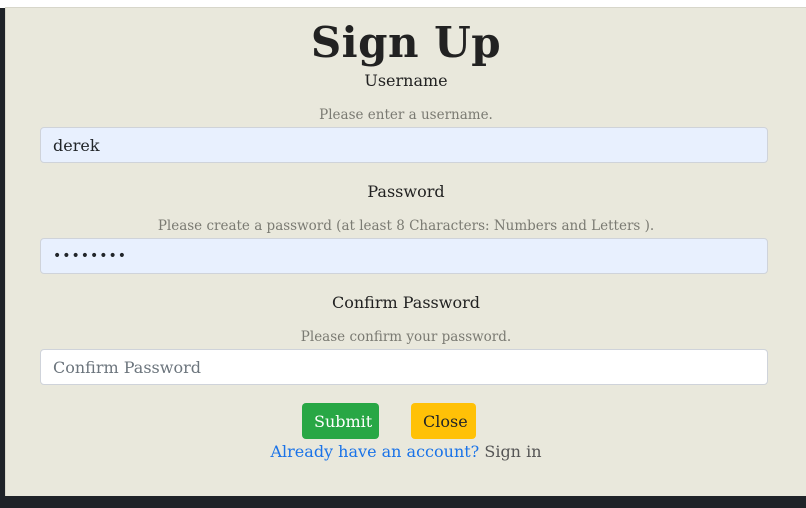 This screenshot has width=806, height=508. What do you see at coordinates (406, 191) in the screenshot?
I see `password-label: Password` at bounding box center [406, 191].